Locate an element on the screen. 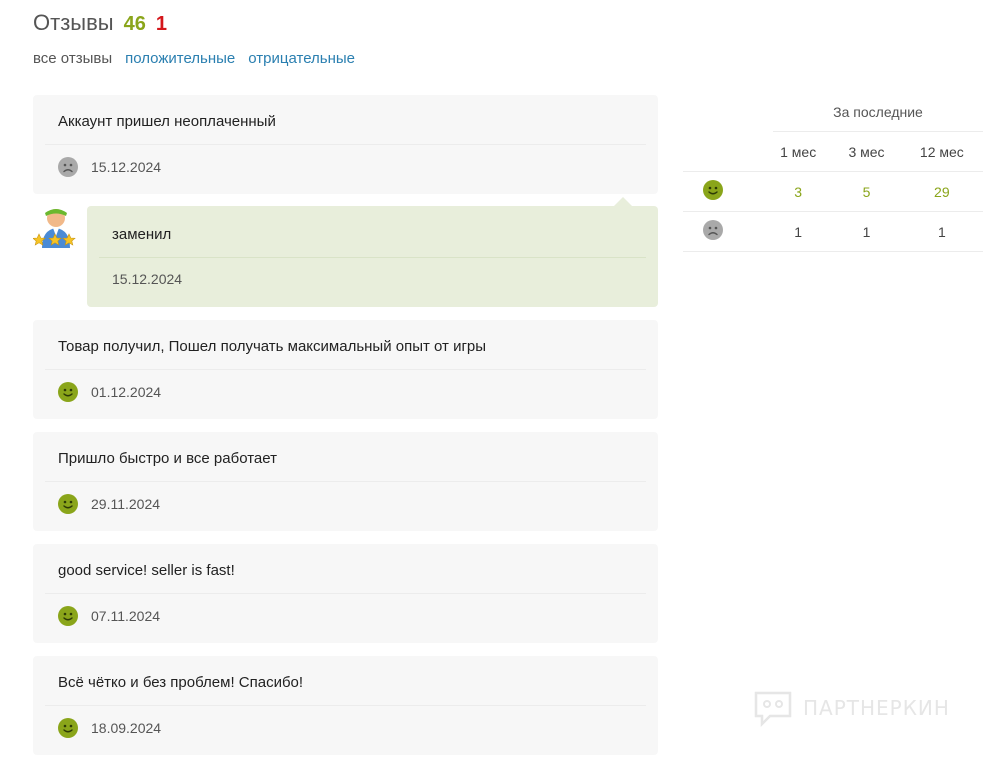 Image resolution: width=1002 pixels, height=783 pixels. review-text: good service! seller is fast! is located at coordinates (146, 570).